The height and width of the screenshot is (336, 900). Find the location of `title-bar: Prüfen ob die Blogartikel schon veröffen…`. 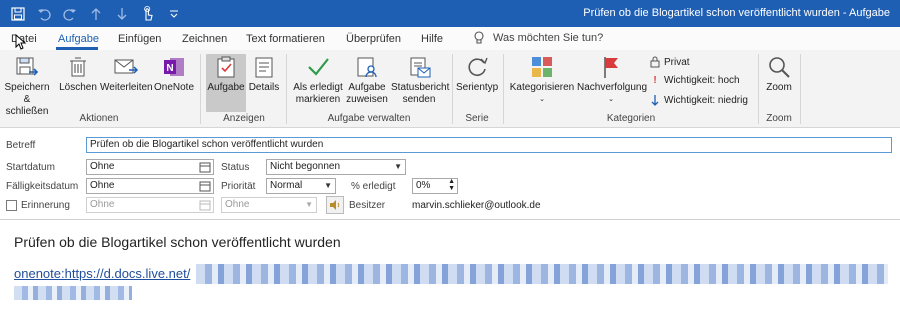

title-bar: Prüfen ob die Blogartikel schon veröffen… is located at coordinates (450, 13).